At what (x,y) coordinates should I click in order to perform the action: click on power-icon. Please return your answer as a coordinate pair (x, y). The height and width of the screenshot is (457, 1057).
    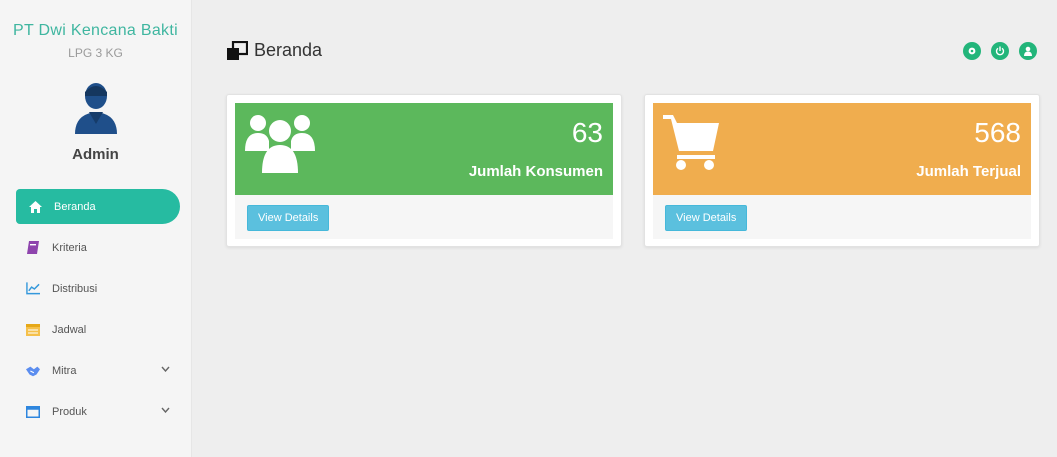
    Looking at the image, I should click on (1000, 51).